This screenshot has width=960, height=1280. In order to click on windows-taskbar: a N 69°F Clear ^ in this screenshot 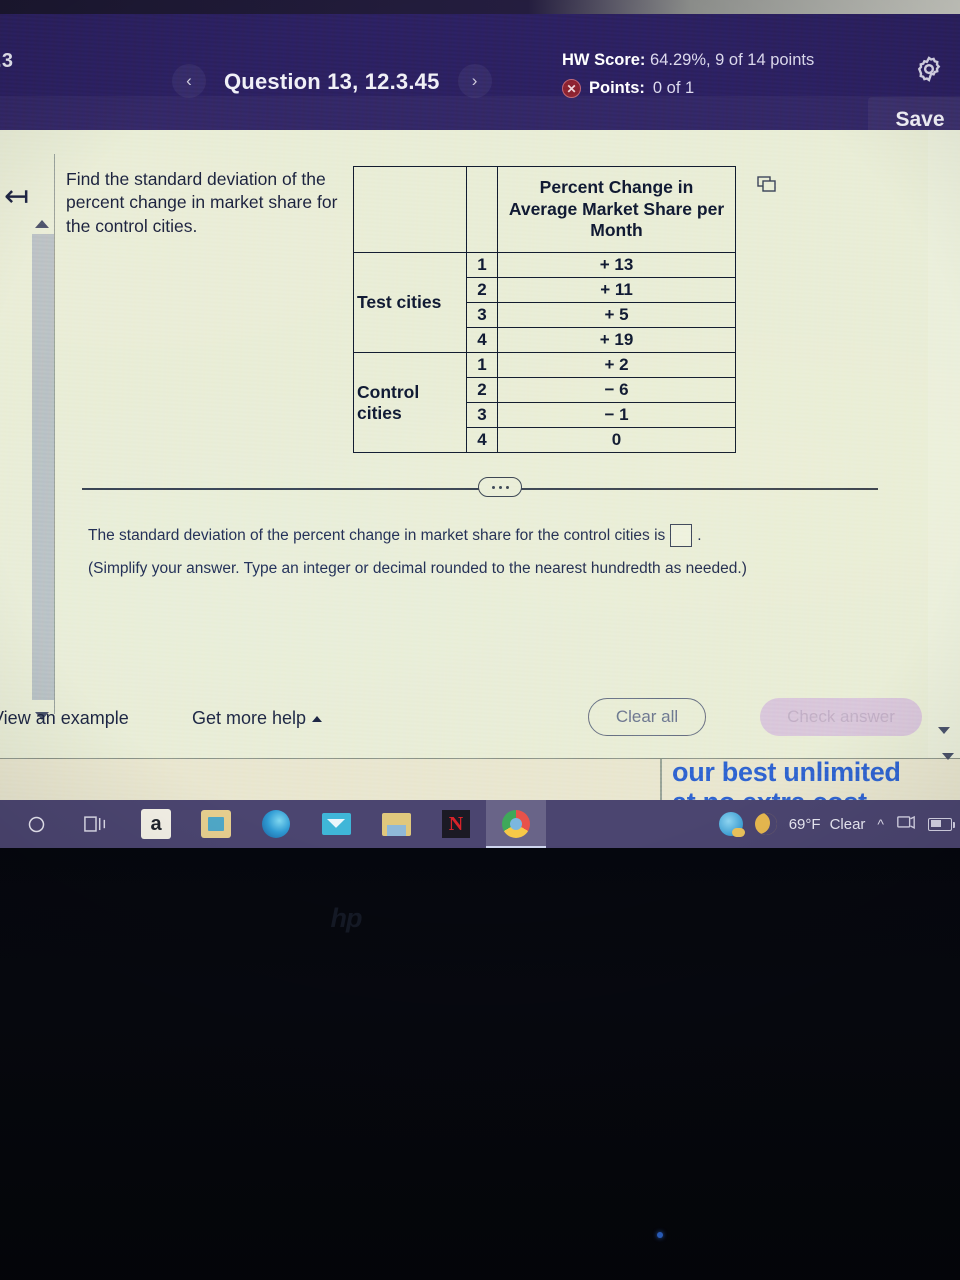, I will do `click(480, 824)`.